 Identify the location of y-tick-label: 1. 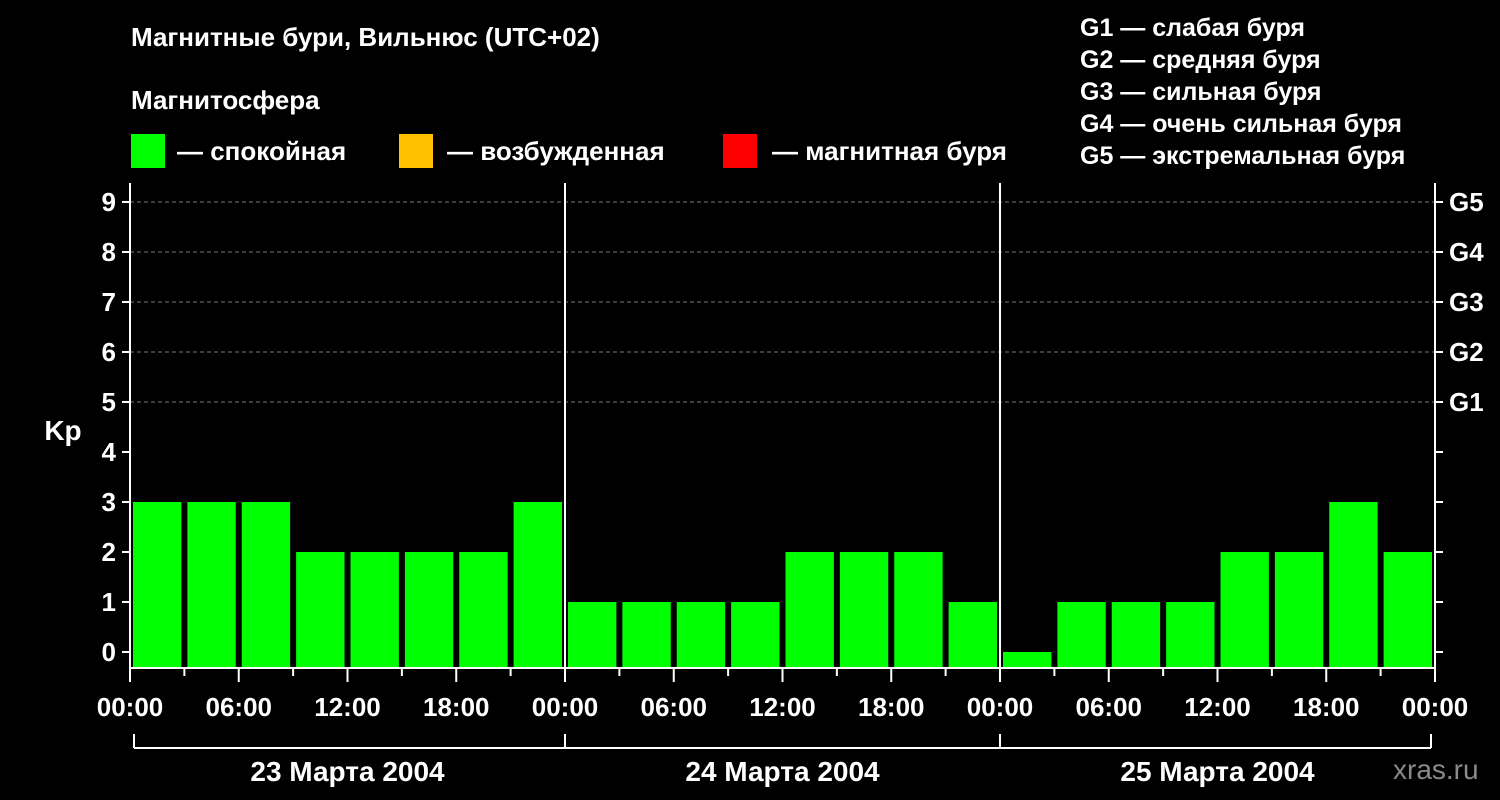
(109, 602).